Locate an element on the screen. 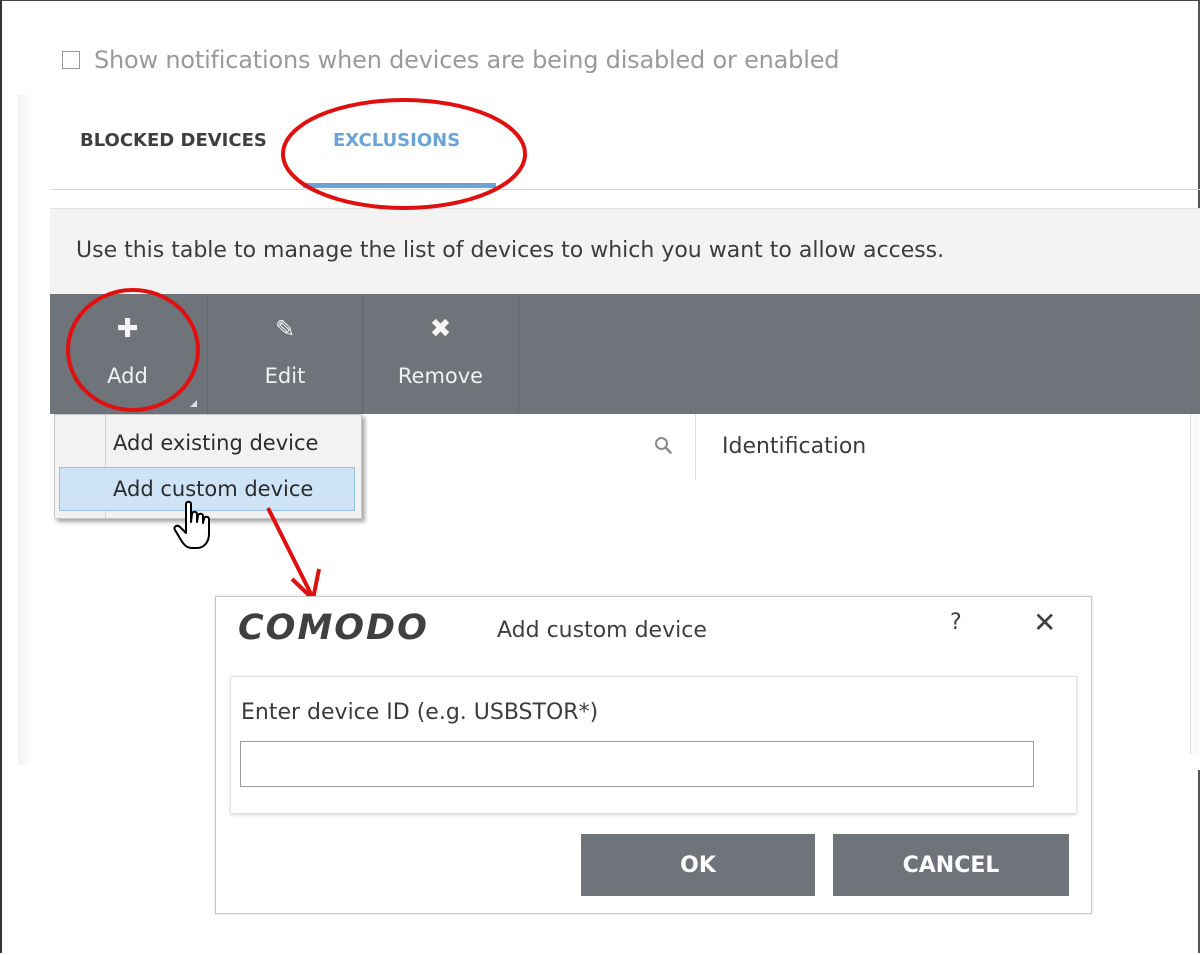  menu-item-add-custom-device: Add custom device is located at coordinates (213, 489).